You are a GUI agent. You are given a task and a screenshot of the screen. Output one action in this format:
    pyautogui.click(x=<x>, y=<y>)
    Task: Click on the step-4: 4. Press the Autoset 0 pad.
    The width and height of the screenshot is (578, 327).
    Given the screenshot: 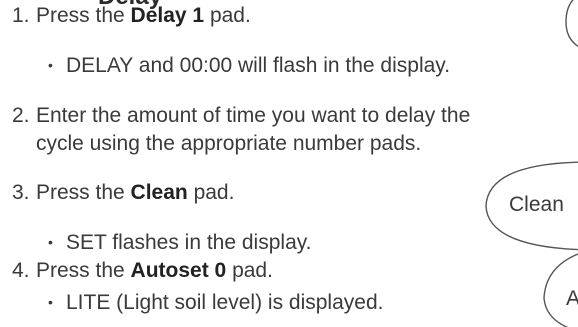 What is the action you would take?
    pyautogui.click(x=142, y=271)
    